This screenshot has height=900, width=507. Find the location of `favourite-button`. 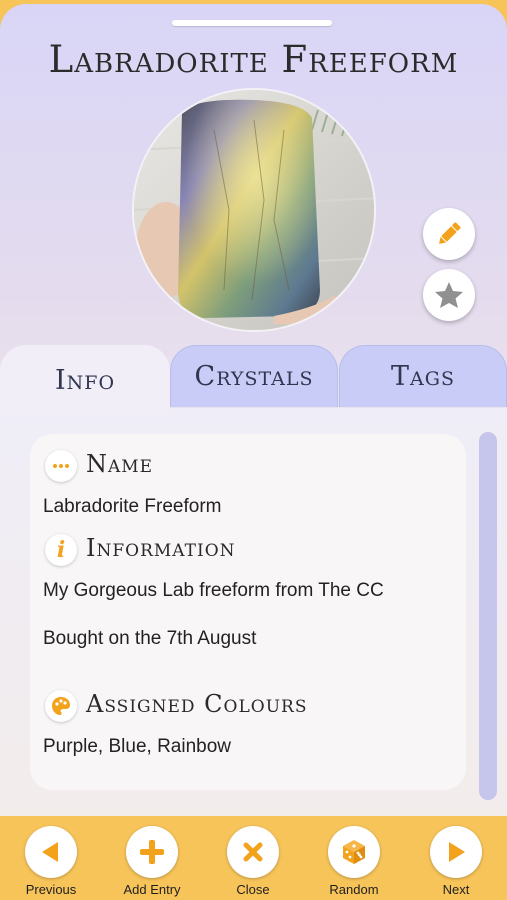

favourite-button is located at coordinates (449, 295).